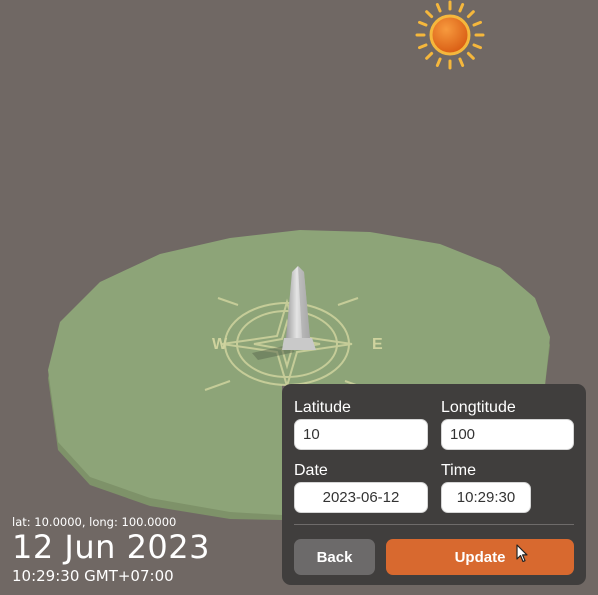 The image size is (598, 595). Describe the element at coordinates (478, 407) in the screenshot. I see `longitude-label: Longtitude` at that location.